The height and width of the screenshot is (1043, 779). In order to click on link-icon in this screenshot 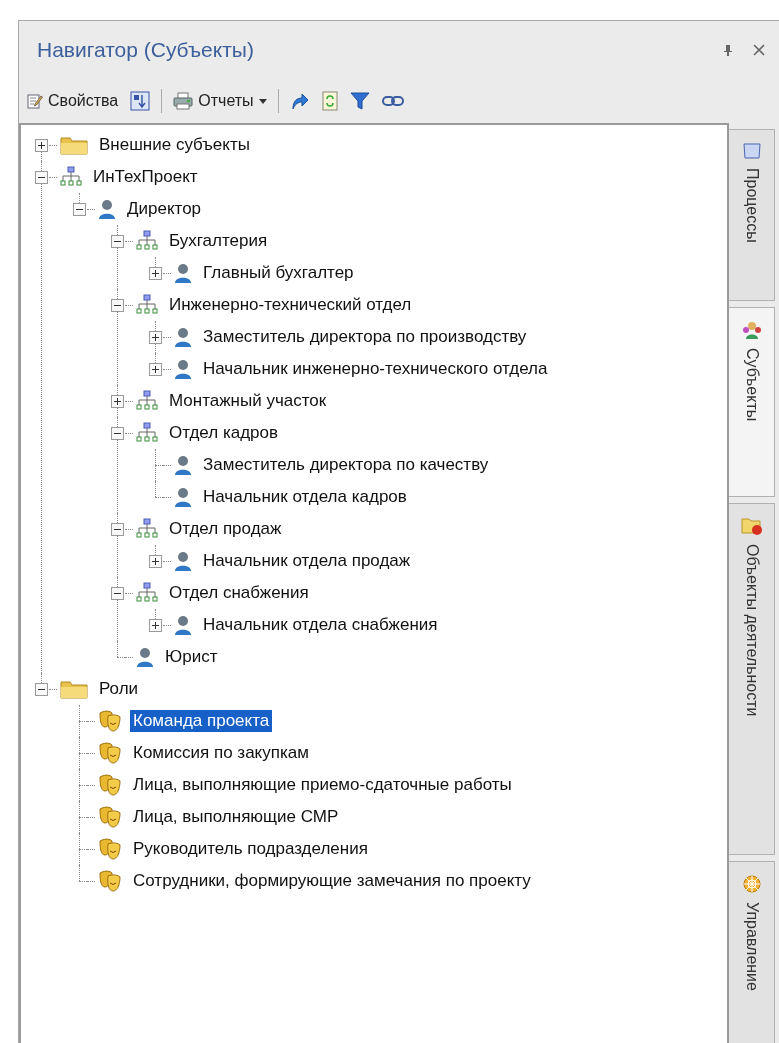, I will do `click(392, 101)`.